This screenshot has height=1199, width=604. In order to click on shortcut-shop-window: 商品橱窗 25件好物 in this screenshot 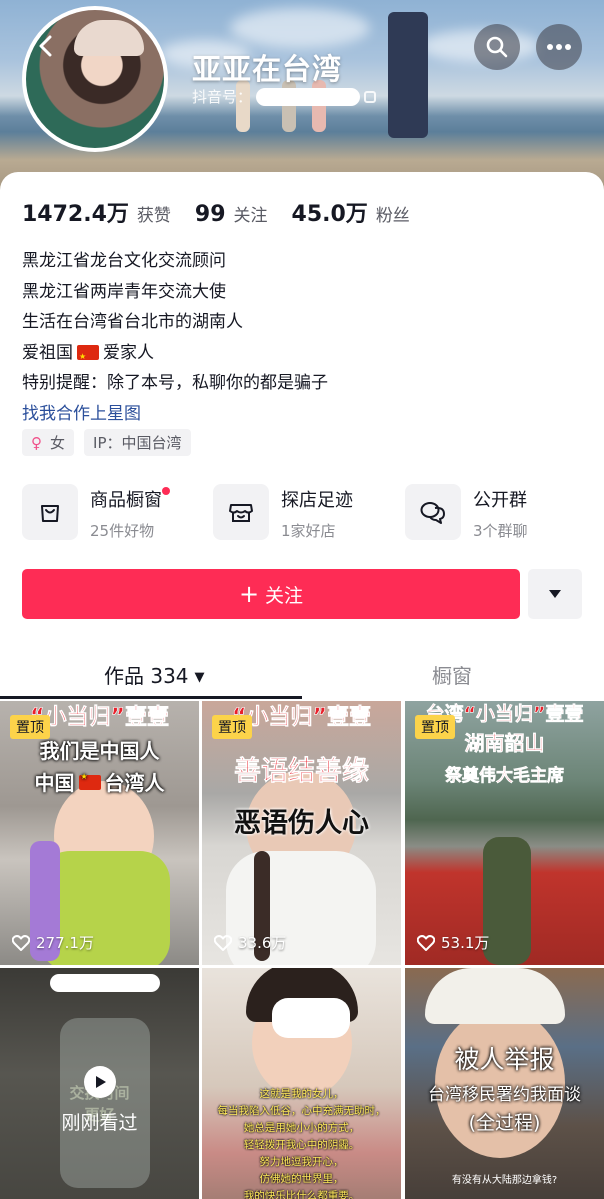, I will do `click(96, 513)`.